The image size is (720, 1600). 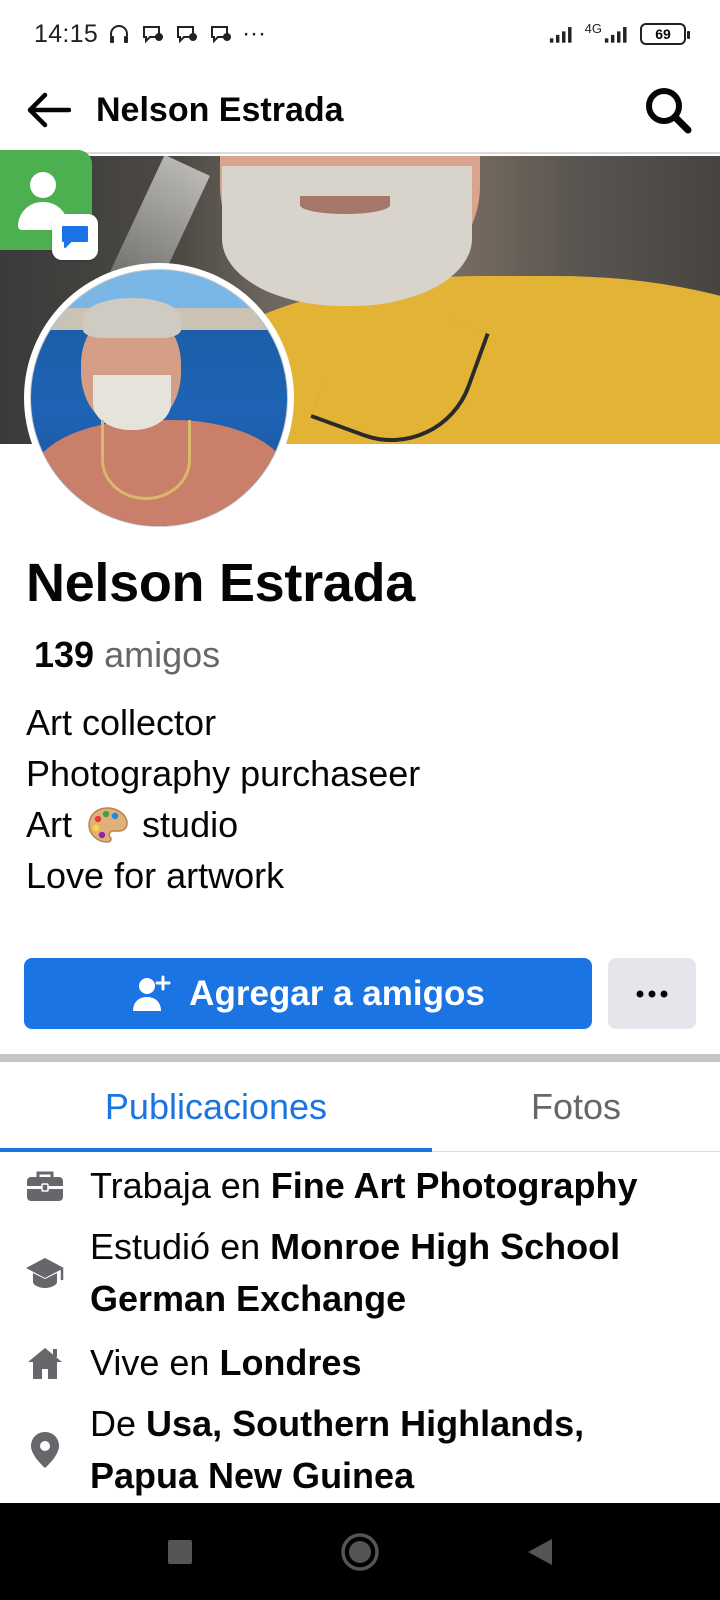 What do you see at coordinates (49, 824) in the screenshot?
I see `bio-line-start: Art` at bounding box center [49, 824].